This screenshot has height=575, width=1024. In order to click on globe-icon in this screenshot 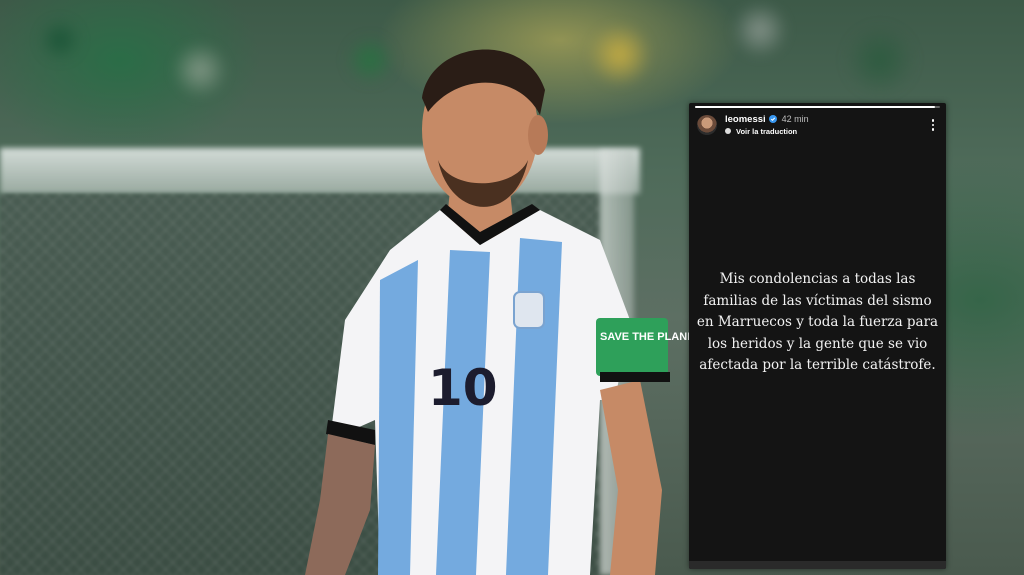, I will do `click(728, 131)`.